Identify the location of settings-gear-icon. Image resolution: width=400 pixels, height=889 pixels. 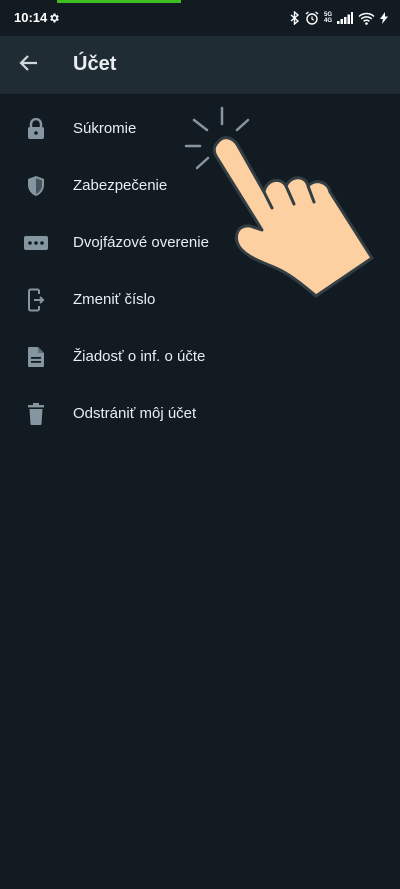
(54, 17).